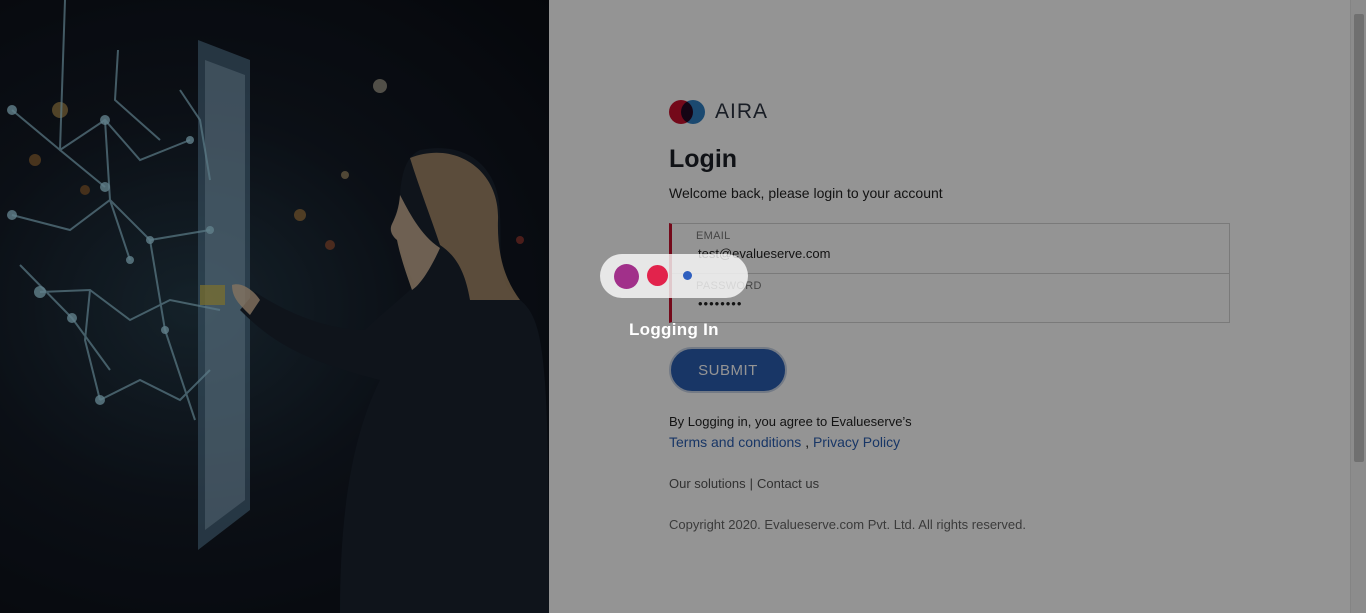 This screenshot has width=1366, height=613. What do you see at coordinates (626, 276) in the screenshot?
I see `loader-dot-purple` at bounding box center [626, 276].